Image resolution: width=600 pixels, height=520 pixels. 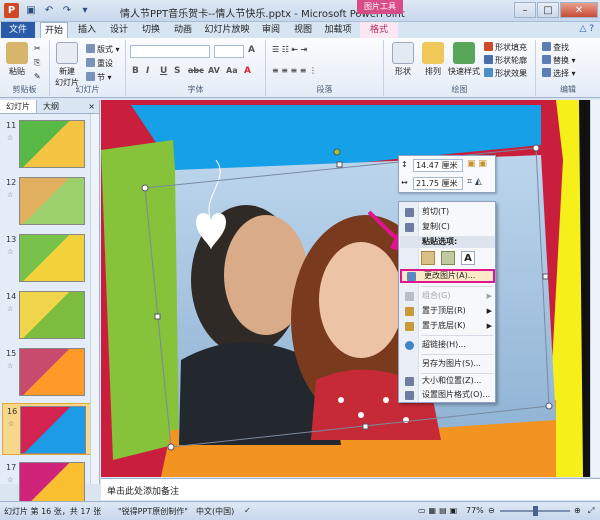 What do you see at coordinates (271, 30) in the screenshot?
I see `tab-review: 审阅` at bounding box center [271, 30].